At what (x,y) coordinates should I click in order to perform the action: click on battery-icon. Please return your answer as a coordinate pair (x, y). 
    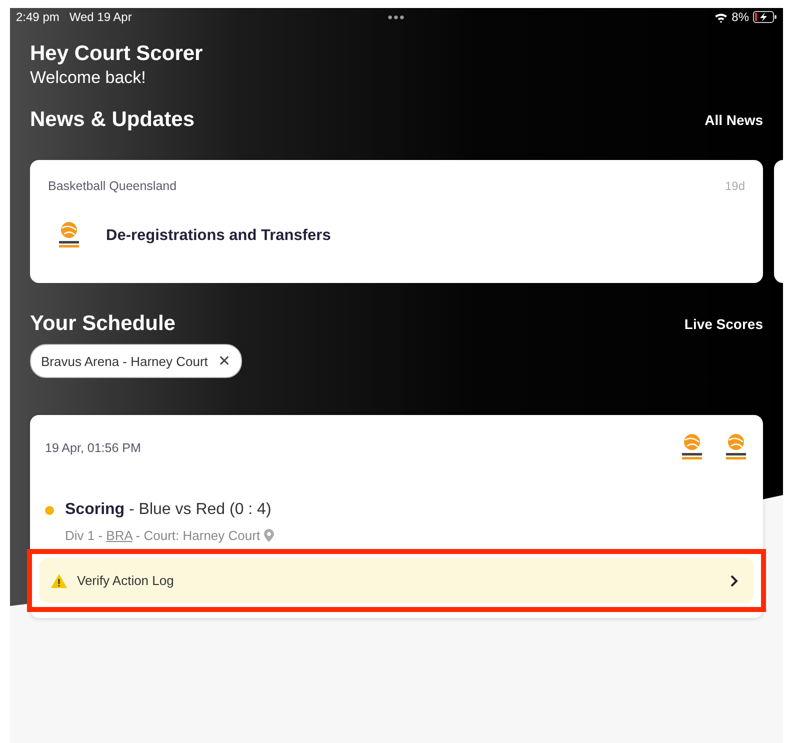
    Looking at the image, I should click on (765, 17).